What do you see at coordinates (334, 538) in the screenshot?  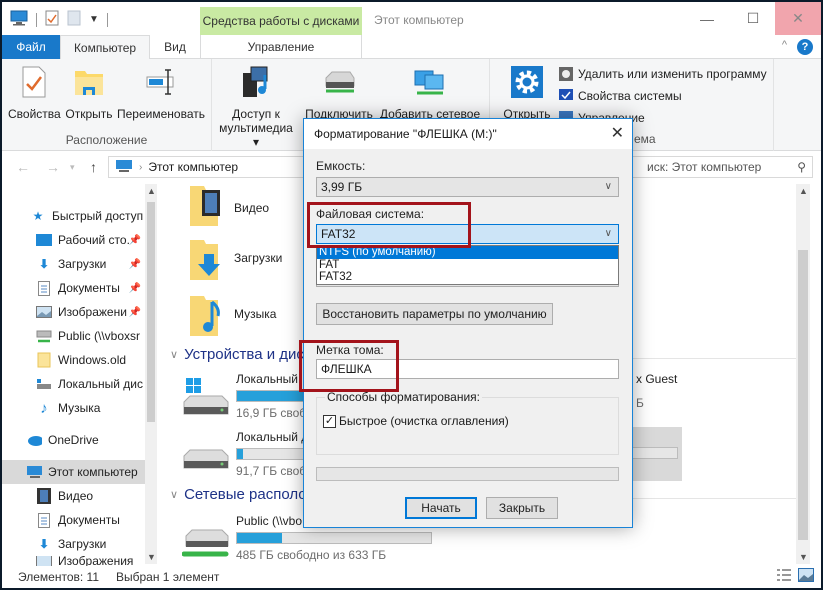 I see `drive-usage-bar` at bounding box center [334, 538].